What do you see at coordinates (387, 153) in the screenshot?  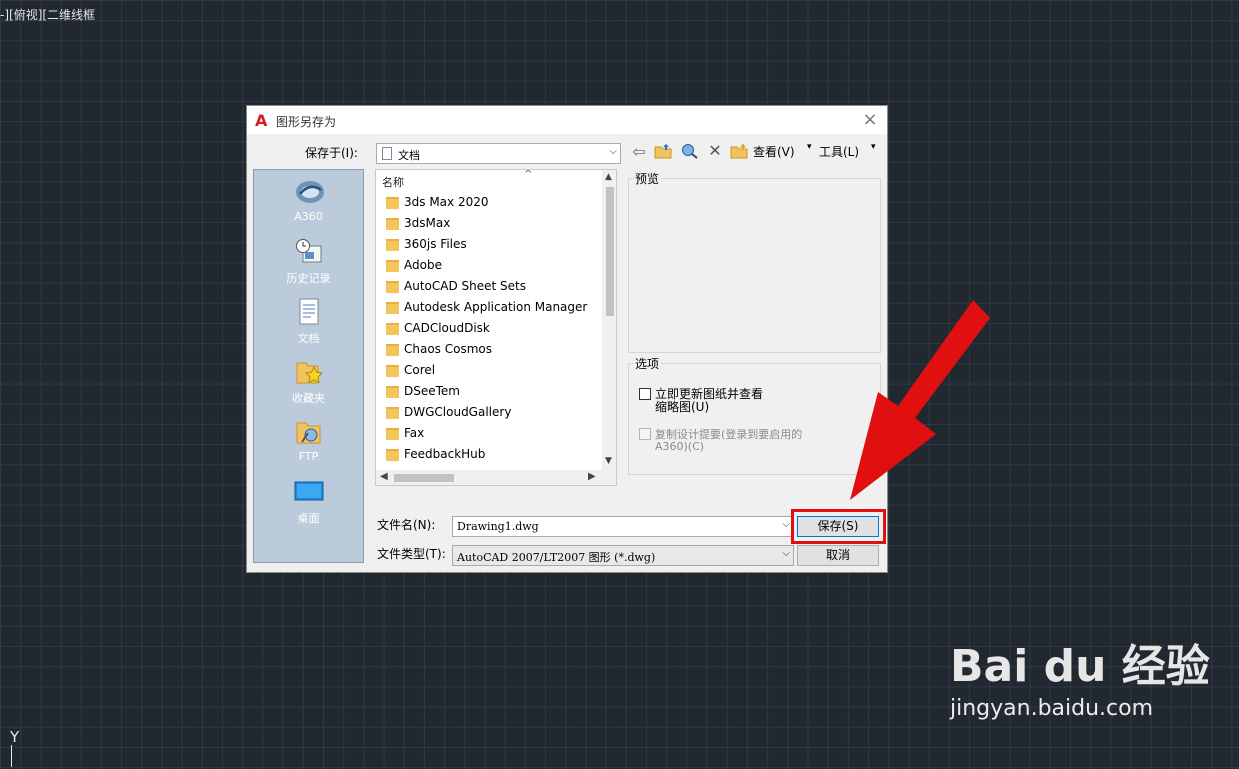 I see `document-folder-icon` at bounding box center [387, 153].